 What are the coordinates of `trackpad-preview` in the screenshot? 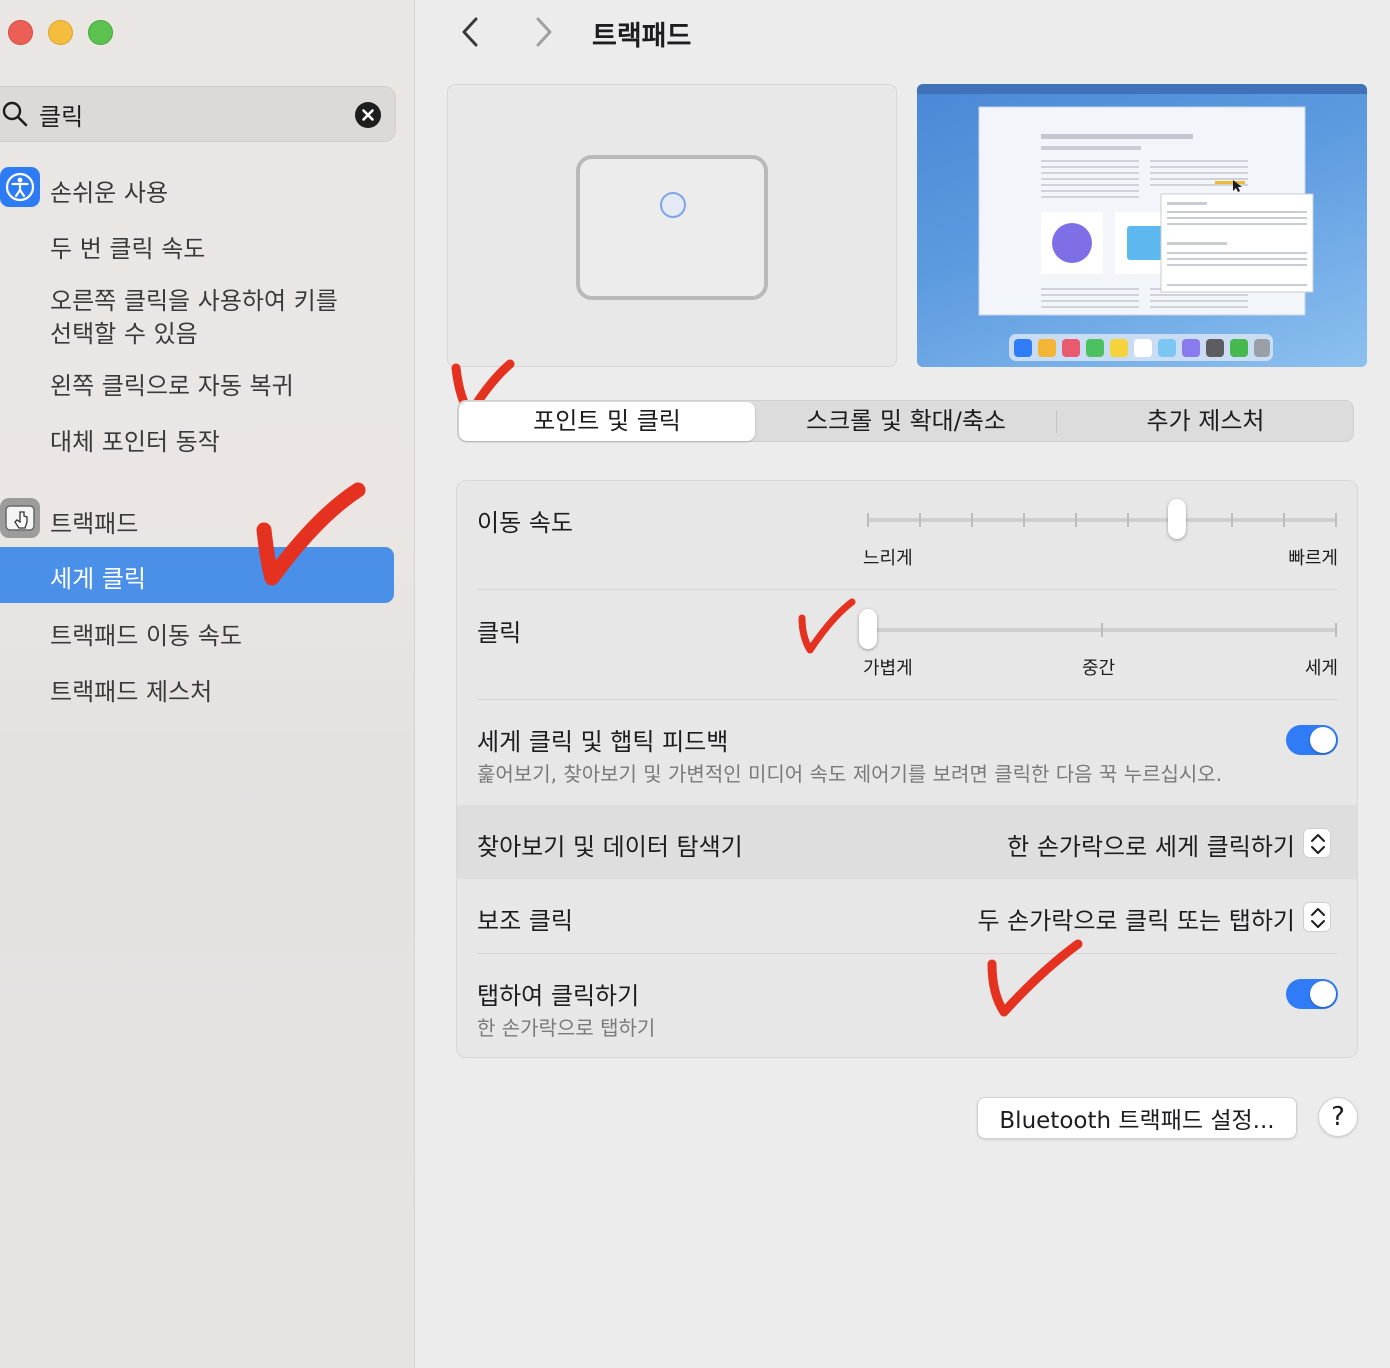 It's located at (672, 225).